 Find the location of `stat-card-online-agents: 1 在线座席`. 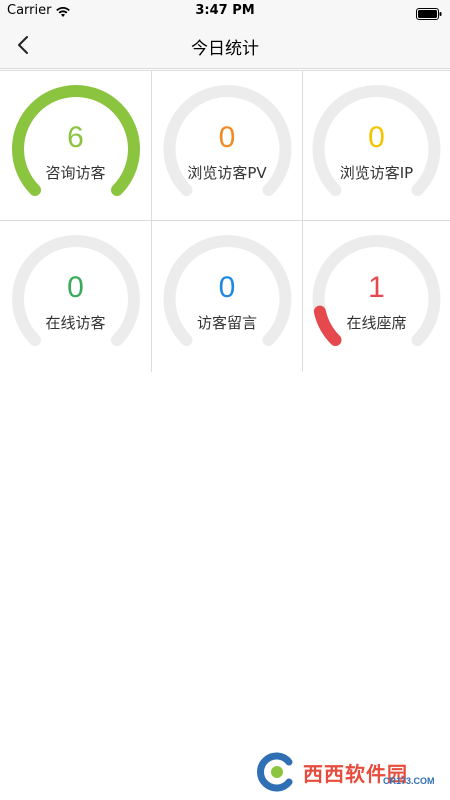

stat-card-online-agents: 1 在线座席 is located at coordinates (376, 296).